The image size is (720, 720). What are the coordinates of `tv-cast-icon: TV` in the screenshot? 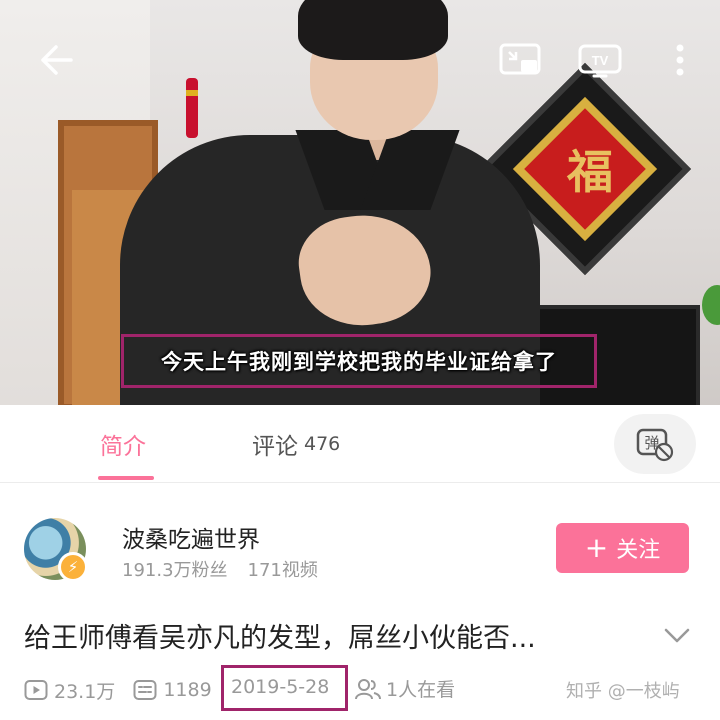 It's located at (600, 61).